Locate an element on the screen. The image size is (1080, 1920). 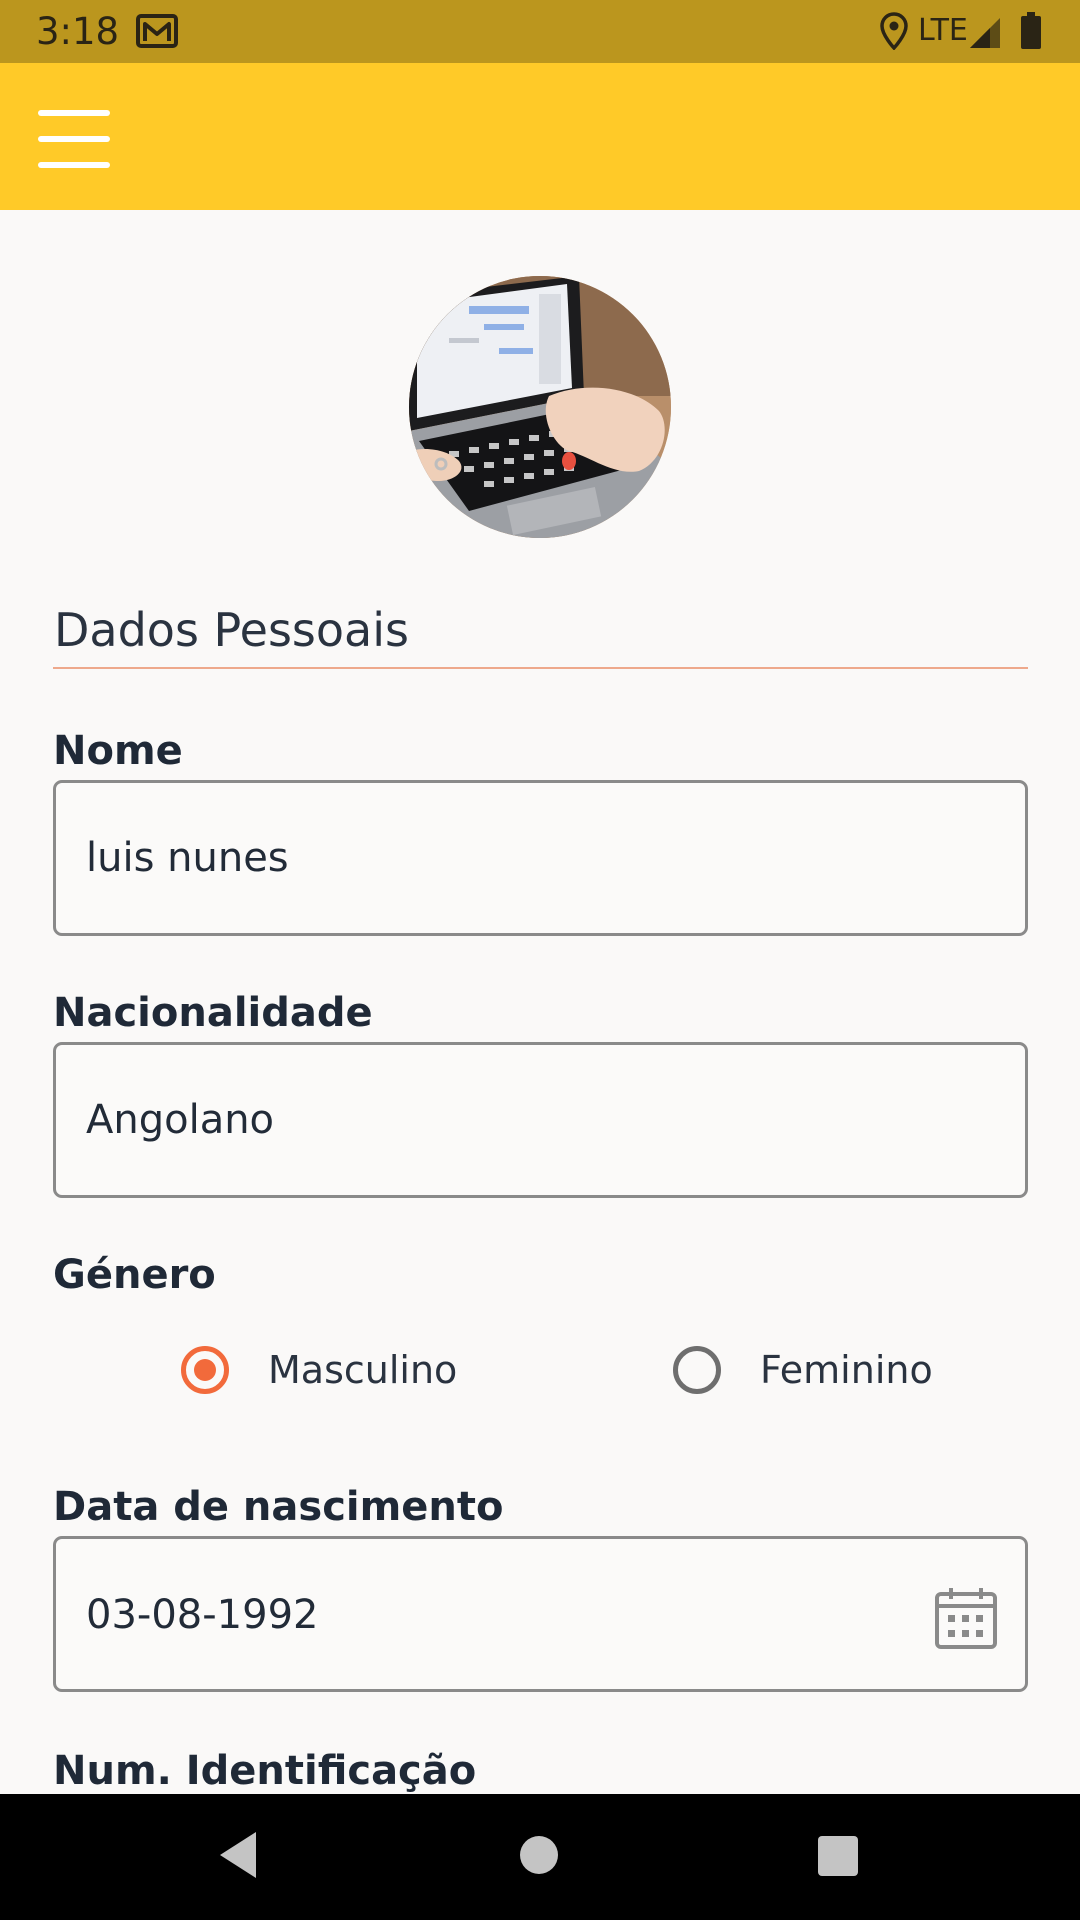
status-time: 3:18 is located at coordinates (78, 31).